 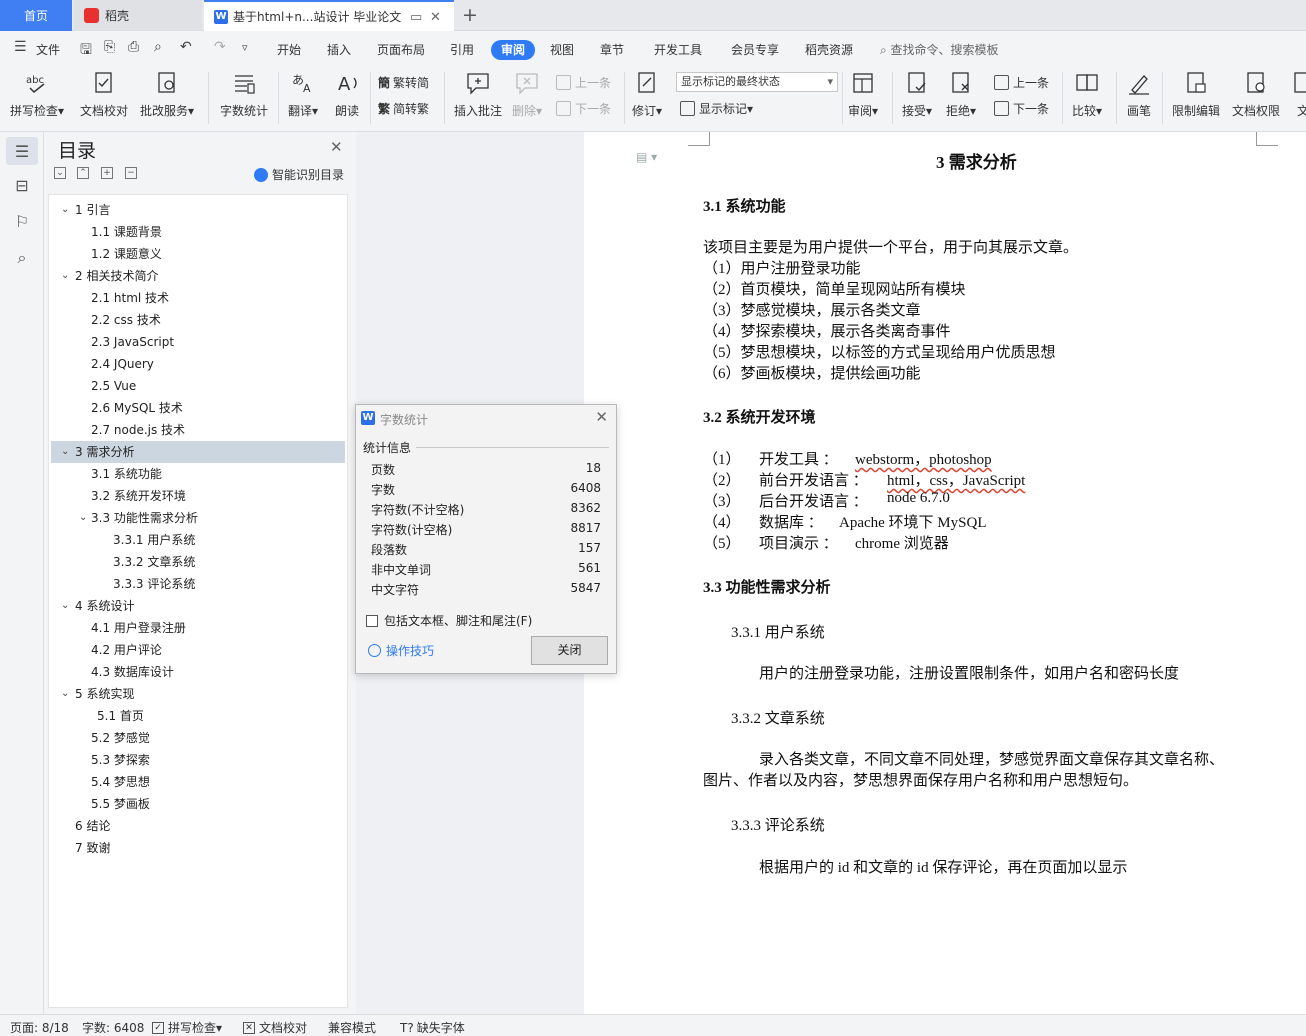 I want to click on menu-layout: 页面布局, so click(x=401, y=49).